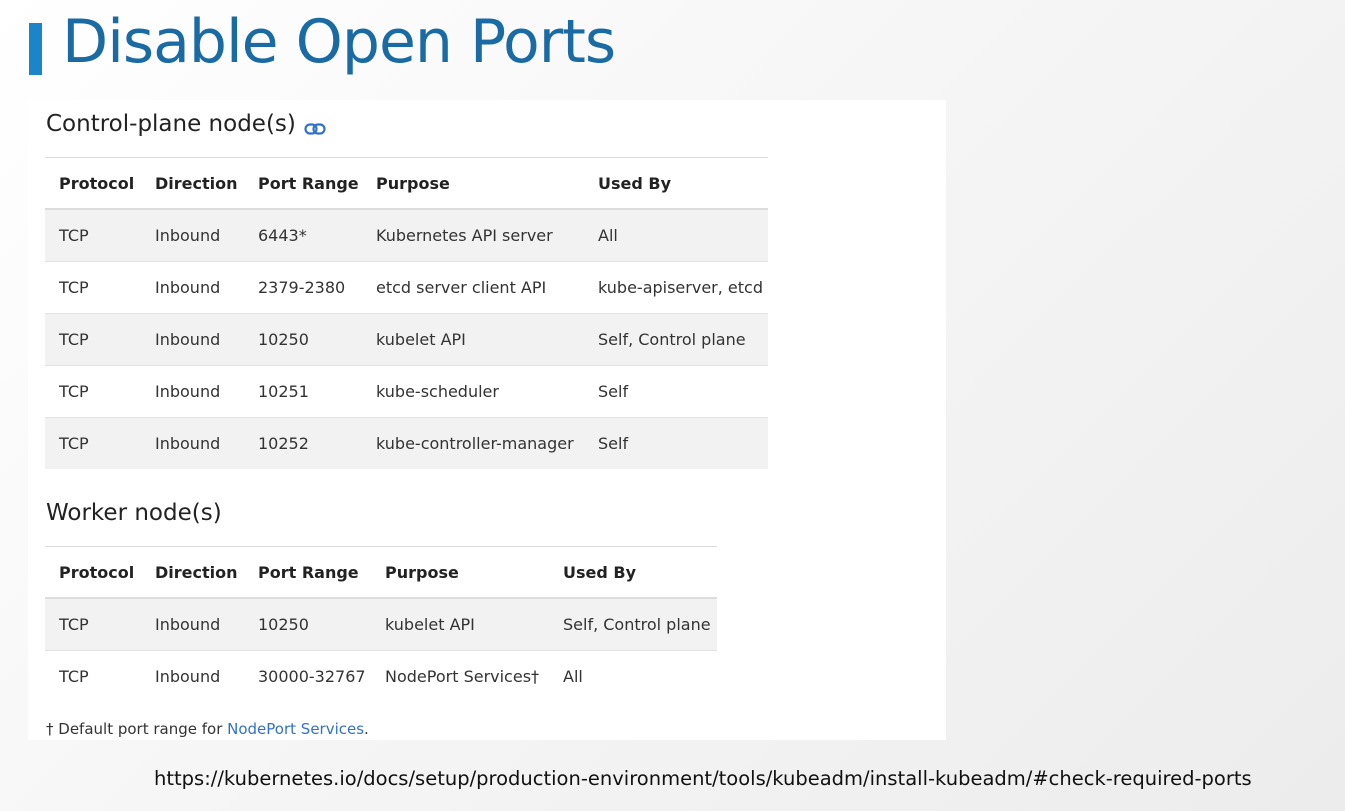 The image size is (1345, 811). Describe the element at coordinates (462, 676) in the screenshot. I see `cell-purpose: NodePort Services†` at that location.